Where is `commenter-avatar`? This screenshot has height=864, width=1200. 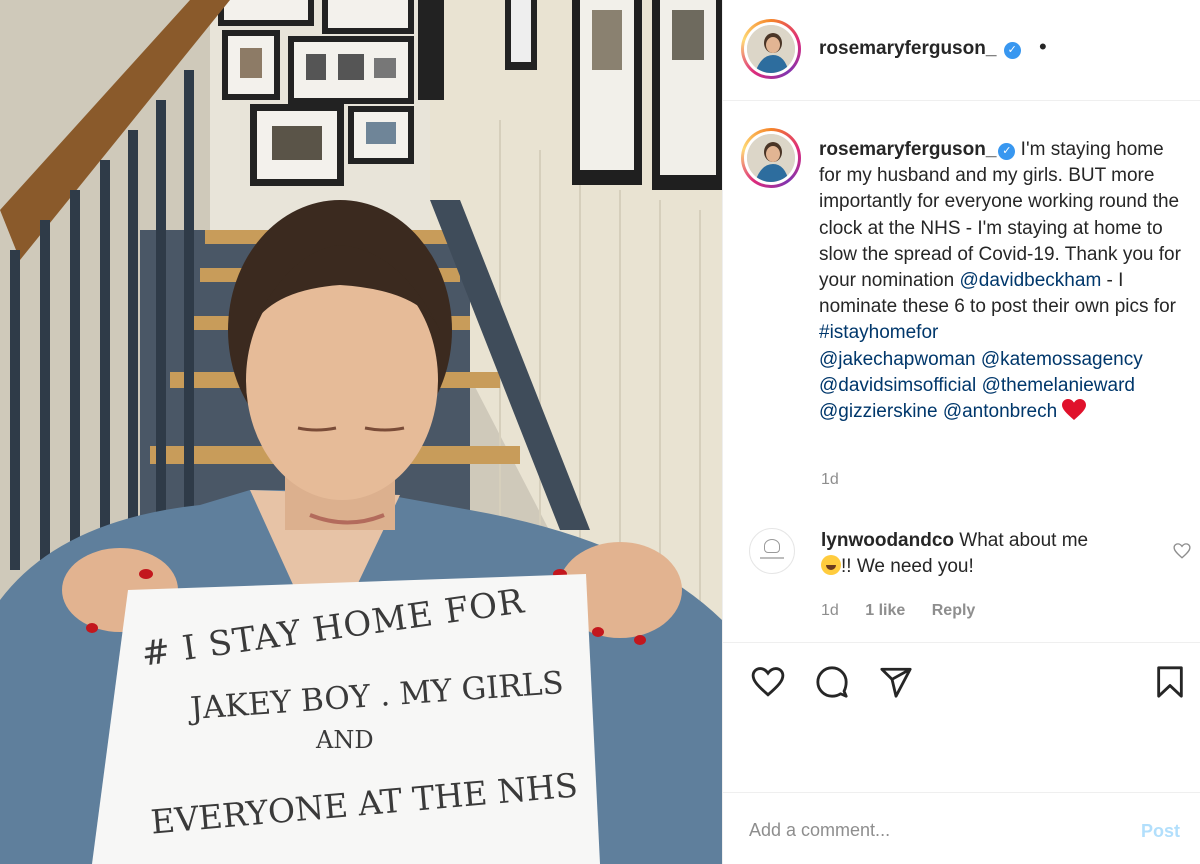 commenter-avatar is located at coordinates (772, 551).